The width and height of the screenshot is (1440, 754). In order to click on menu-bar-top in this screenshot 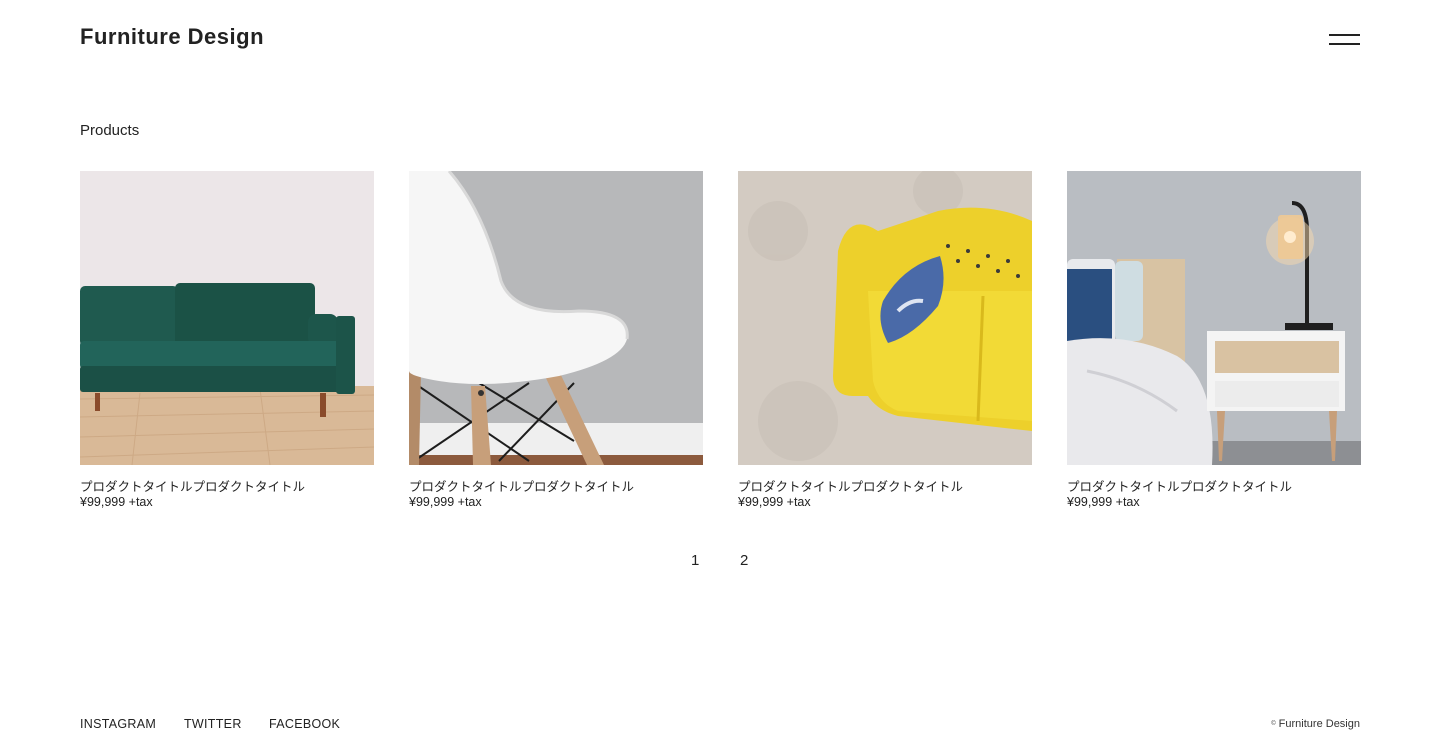, I will do `click(1344, 35)`.